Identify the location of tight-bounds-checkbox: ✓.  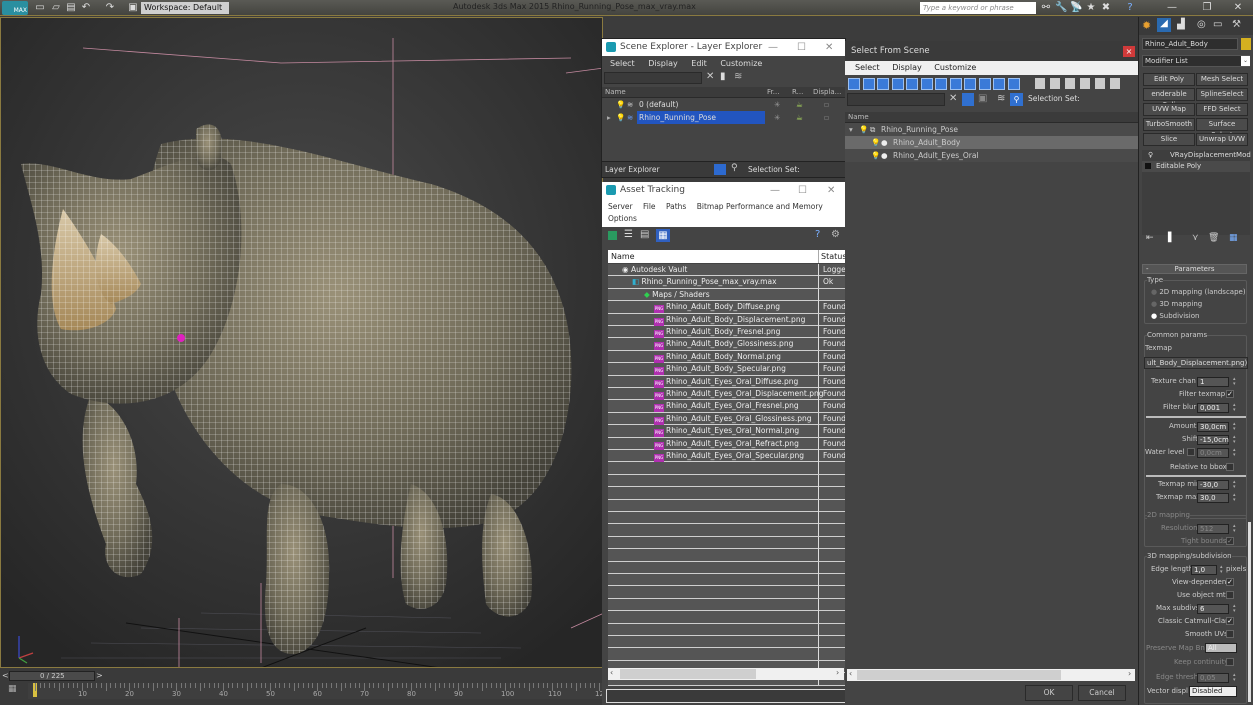
(1230, 541).